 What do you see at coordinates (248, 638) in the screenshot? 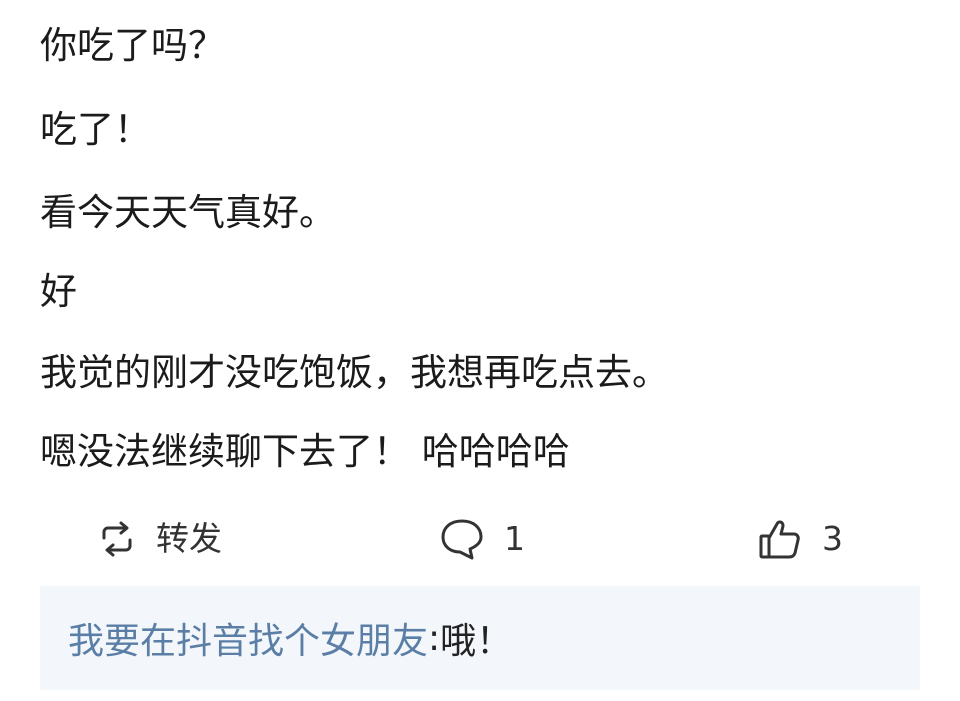
I see `reply-username: 我要在抖音找个女朋友` at bounding box center [248, 638].